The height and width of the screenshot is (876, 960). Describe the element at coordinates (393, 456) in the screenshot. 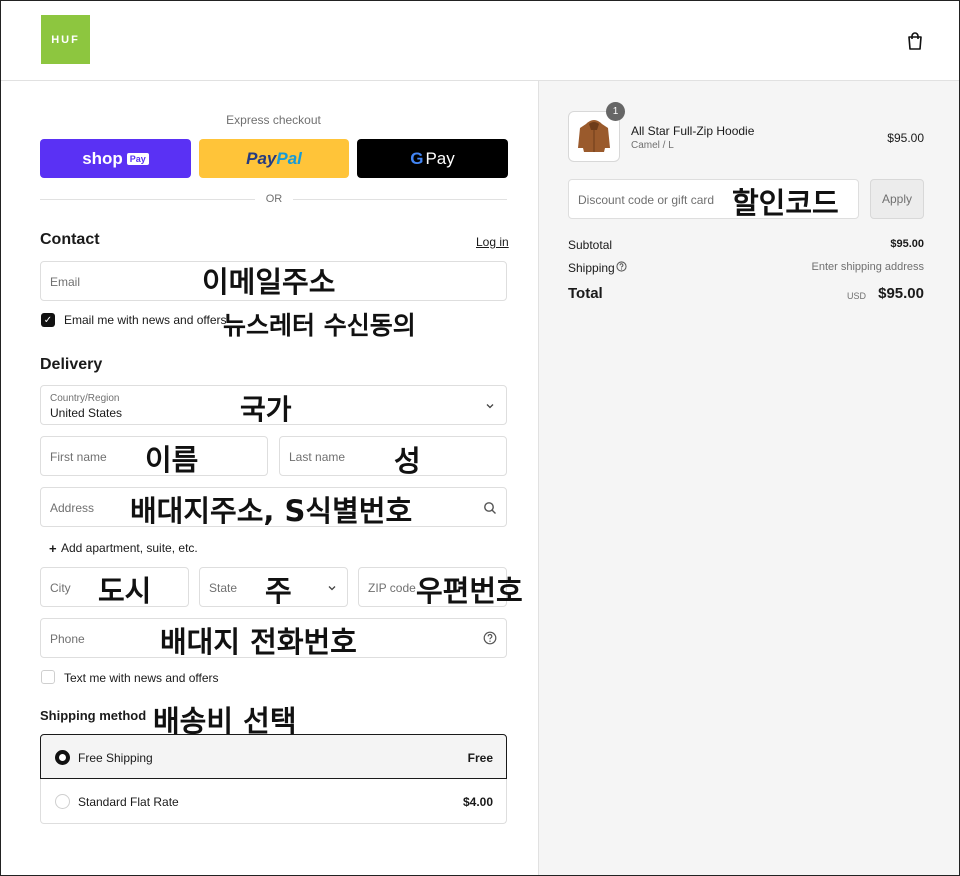

I see `last-name-field: Last name` at that location.